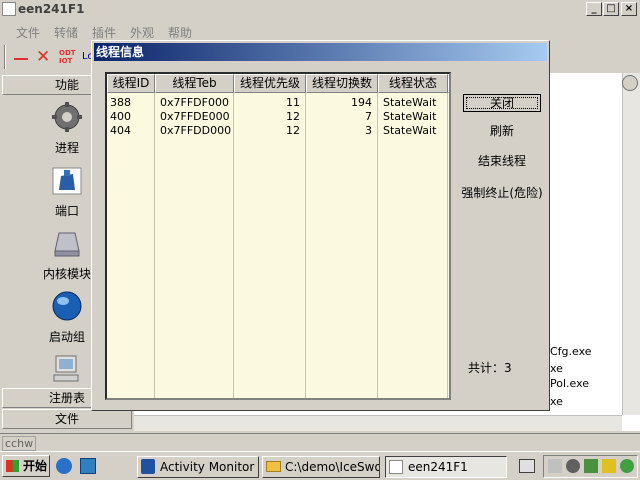  What do you see at coordinates (67, 117) in the screenshot?
I see `gear-icon` at bounding box center [67, 117].